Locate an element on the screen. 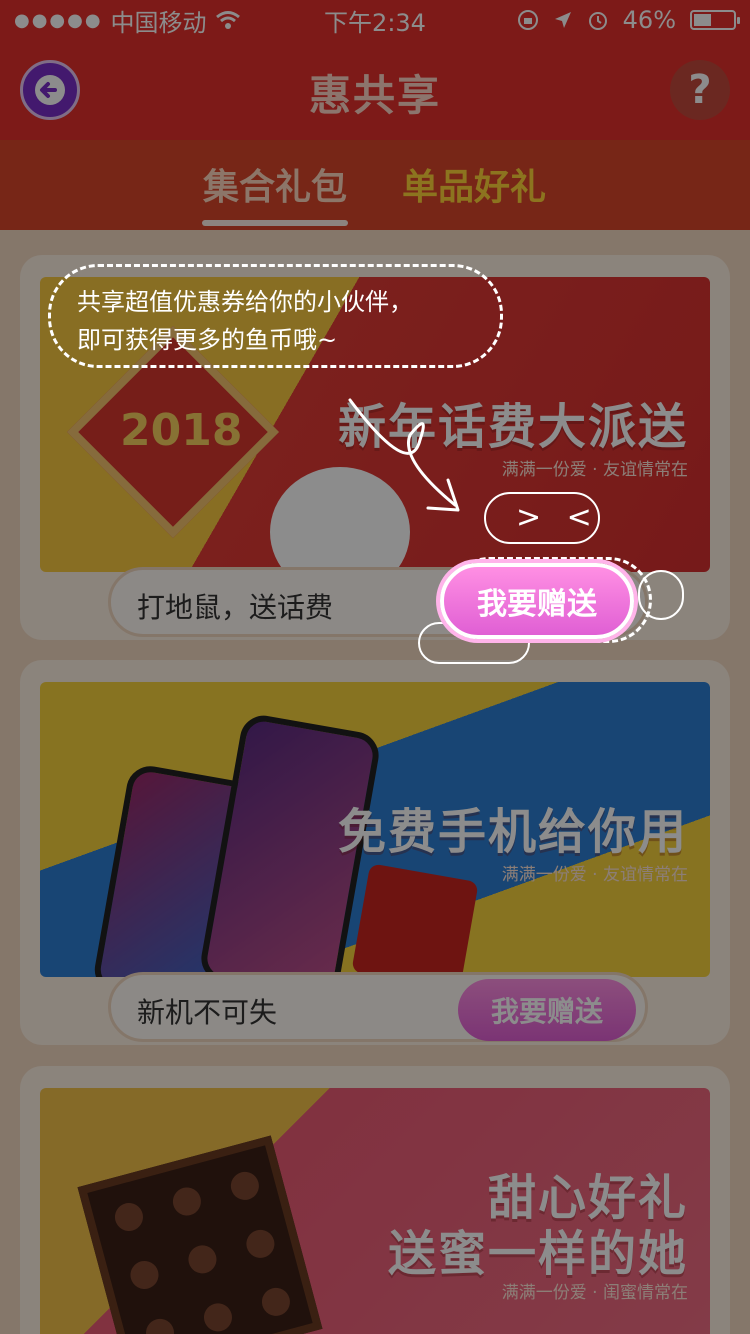 Image resolution: width=750 pixels, height=1334 pixels. status-time: 下午2:34 is located at coordinates (375, 22).